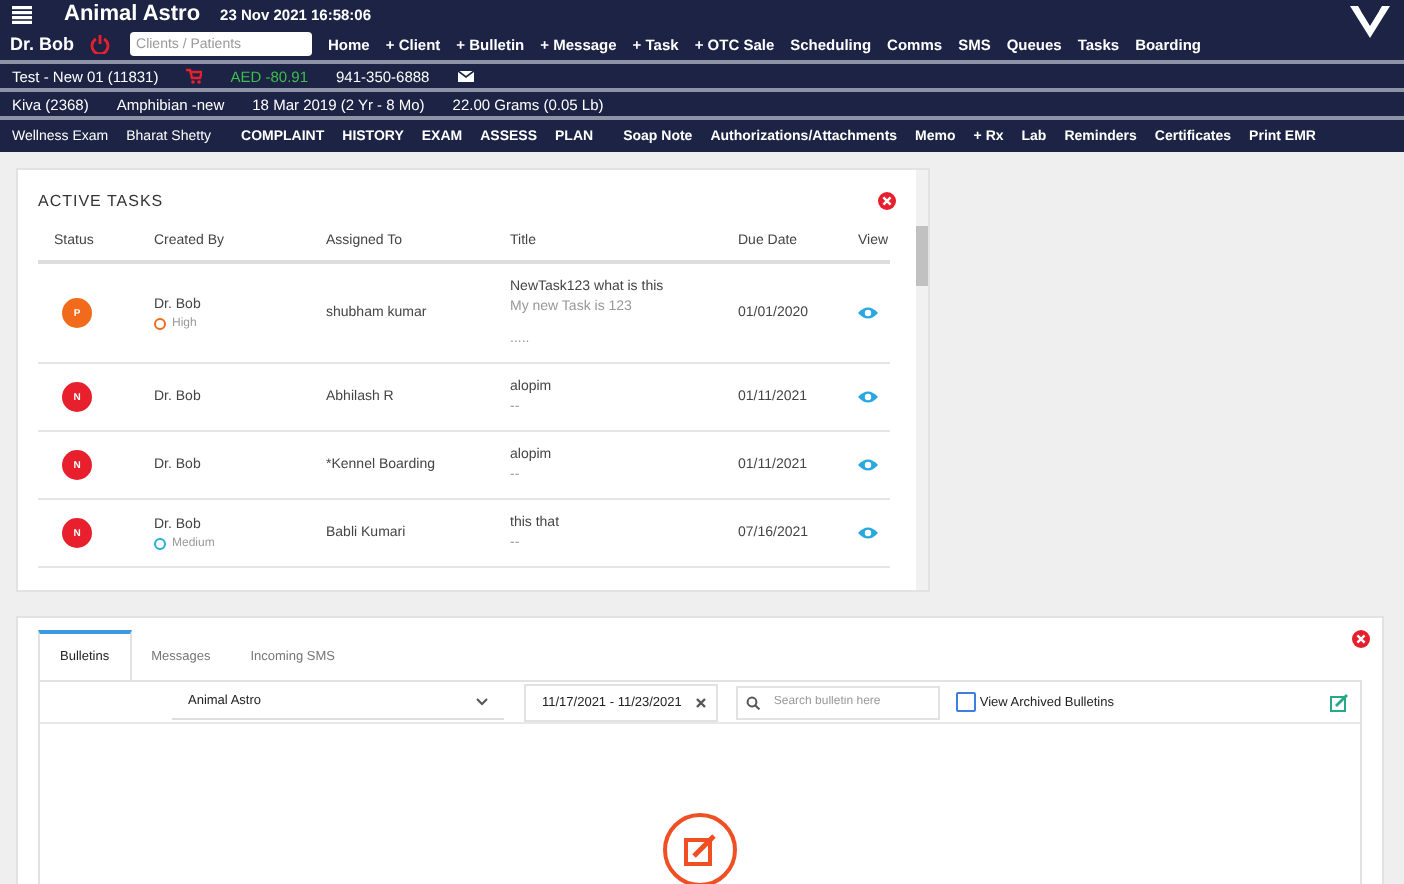 The width and height of the screenshot is (1404, 884). Describe the element at coordinates (194, 76) in the screenshot. I see `cart-icon` at that location.